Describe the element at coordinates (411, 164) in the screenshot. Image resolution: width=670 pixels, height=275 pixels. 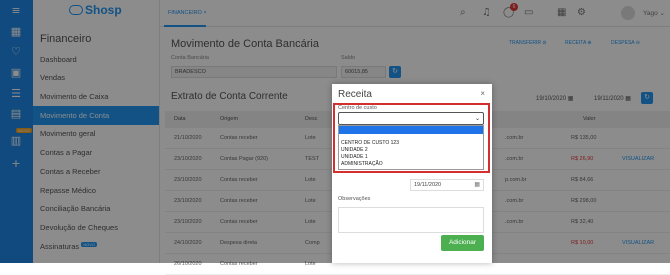
I see `dropdown-option: ADMINISTRAÇÃO` at that location.